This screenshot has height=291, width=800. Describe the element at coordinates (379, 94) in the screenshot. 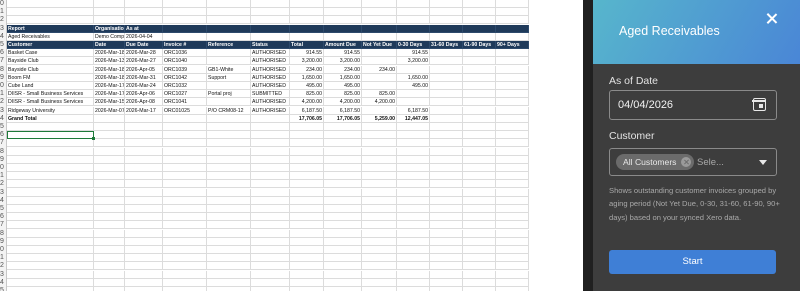

I see `table-cell: 825.00` at that location.